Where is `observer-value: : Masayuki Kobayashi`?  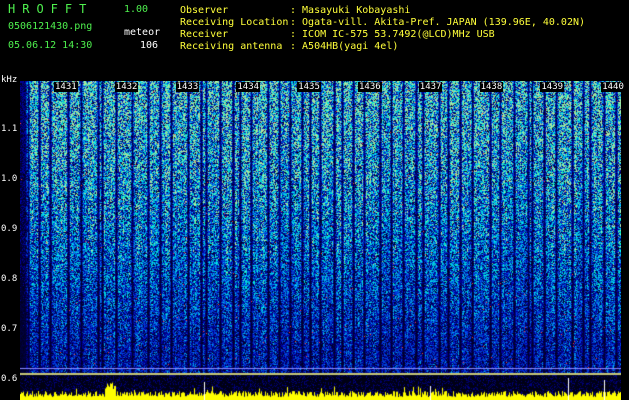
observer-value: : Masayuki Kobayashi is located at coordinates (350, 10).